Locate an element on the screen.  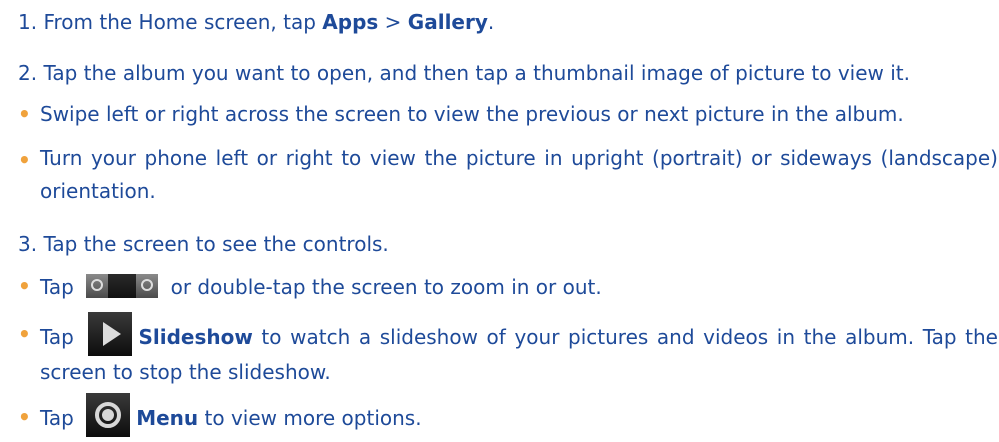
play-icon is located at coordinates (110, 334).